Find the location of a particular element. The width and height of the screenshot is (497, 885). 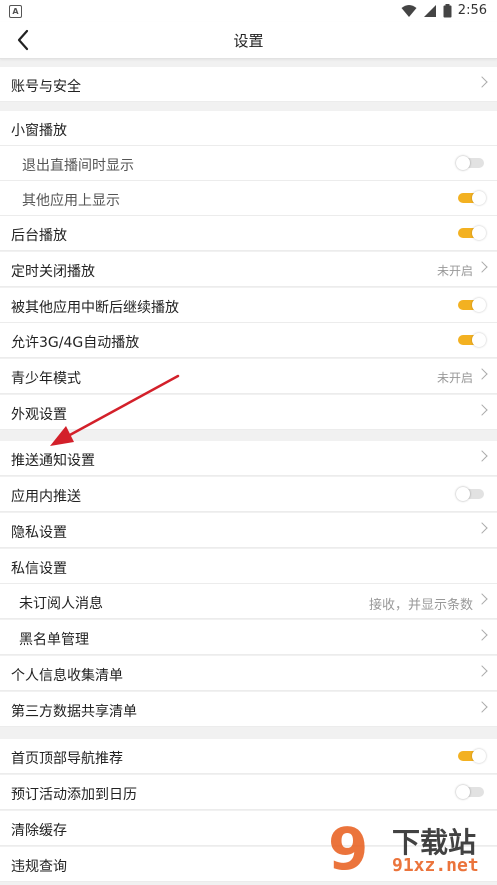

settings-row-home-nav-recommend: 首页顶部导航推荐 is located at coordinates (248, 756).